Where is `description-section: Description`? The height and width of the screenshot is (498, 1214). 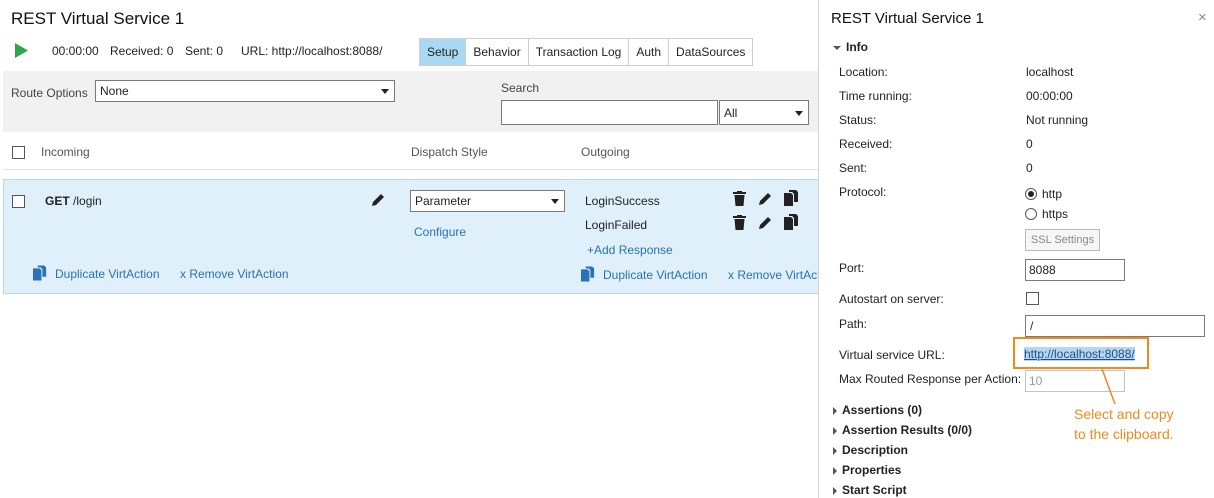 description-section: Description is located at coordinates (870, 450).